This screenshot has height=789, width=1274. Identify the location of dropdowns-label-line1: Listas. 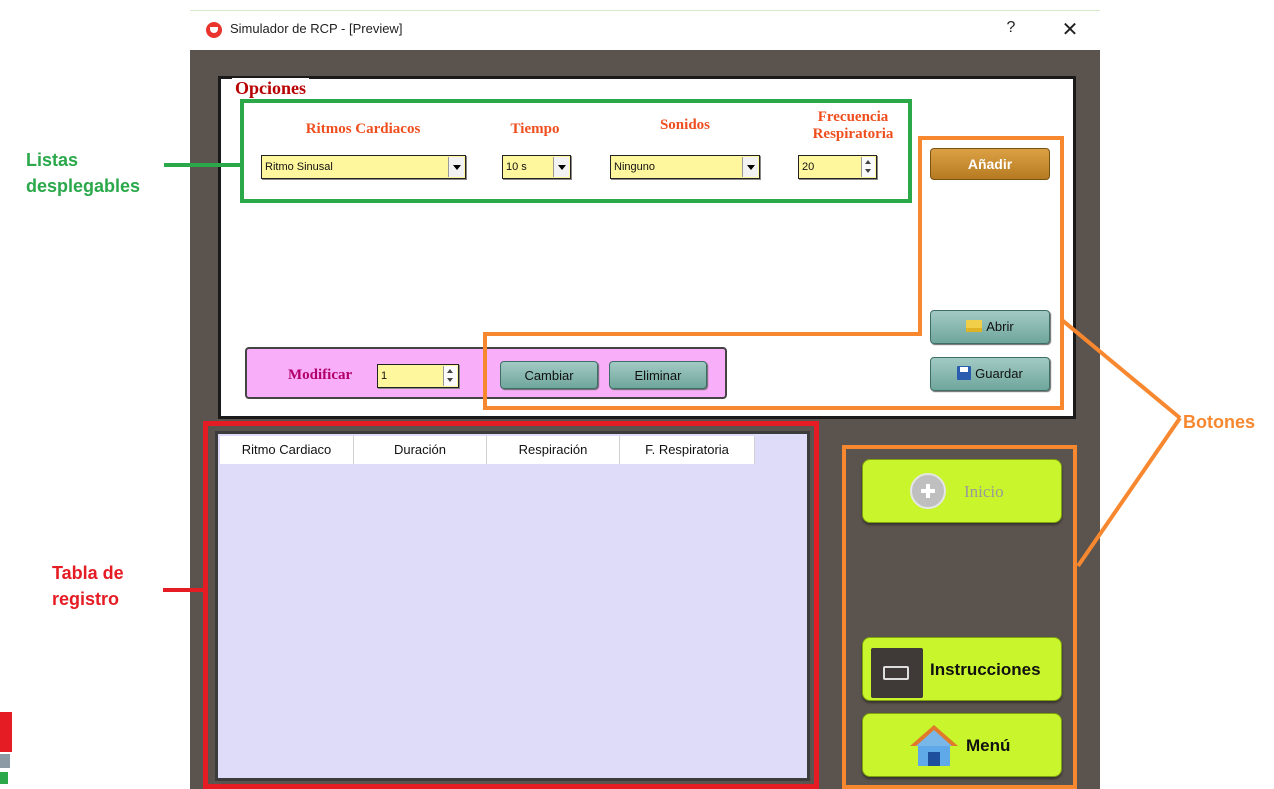
(52, 160).